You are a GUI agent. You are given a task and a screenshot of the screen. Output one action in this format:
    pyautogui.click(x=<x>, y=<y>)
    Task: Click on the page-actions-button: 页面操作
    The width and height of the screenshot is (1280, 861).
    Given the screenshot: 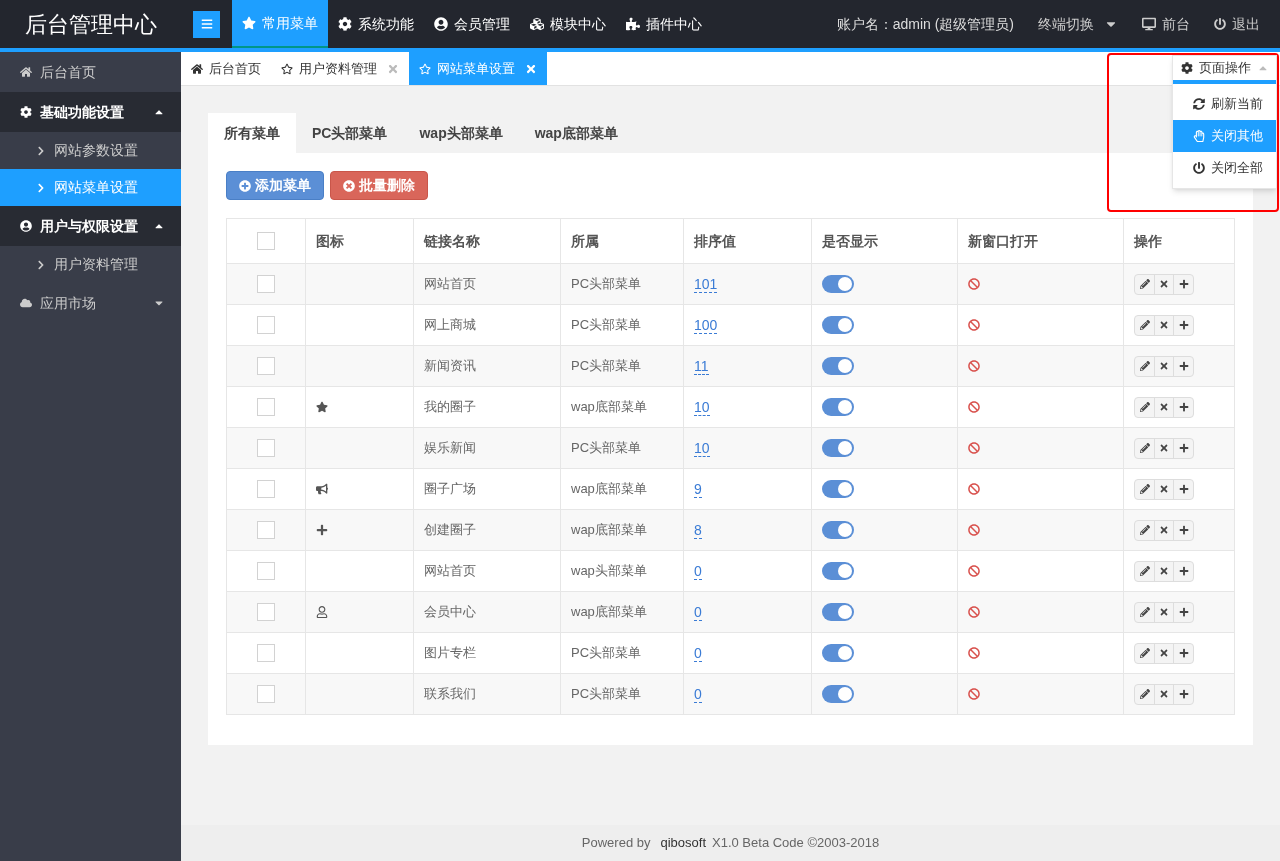 What is the action you would take?
    pyautogui.click(x=1224, y=70)
    